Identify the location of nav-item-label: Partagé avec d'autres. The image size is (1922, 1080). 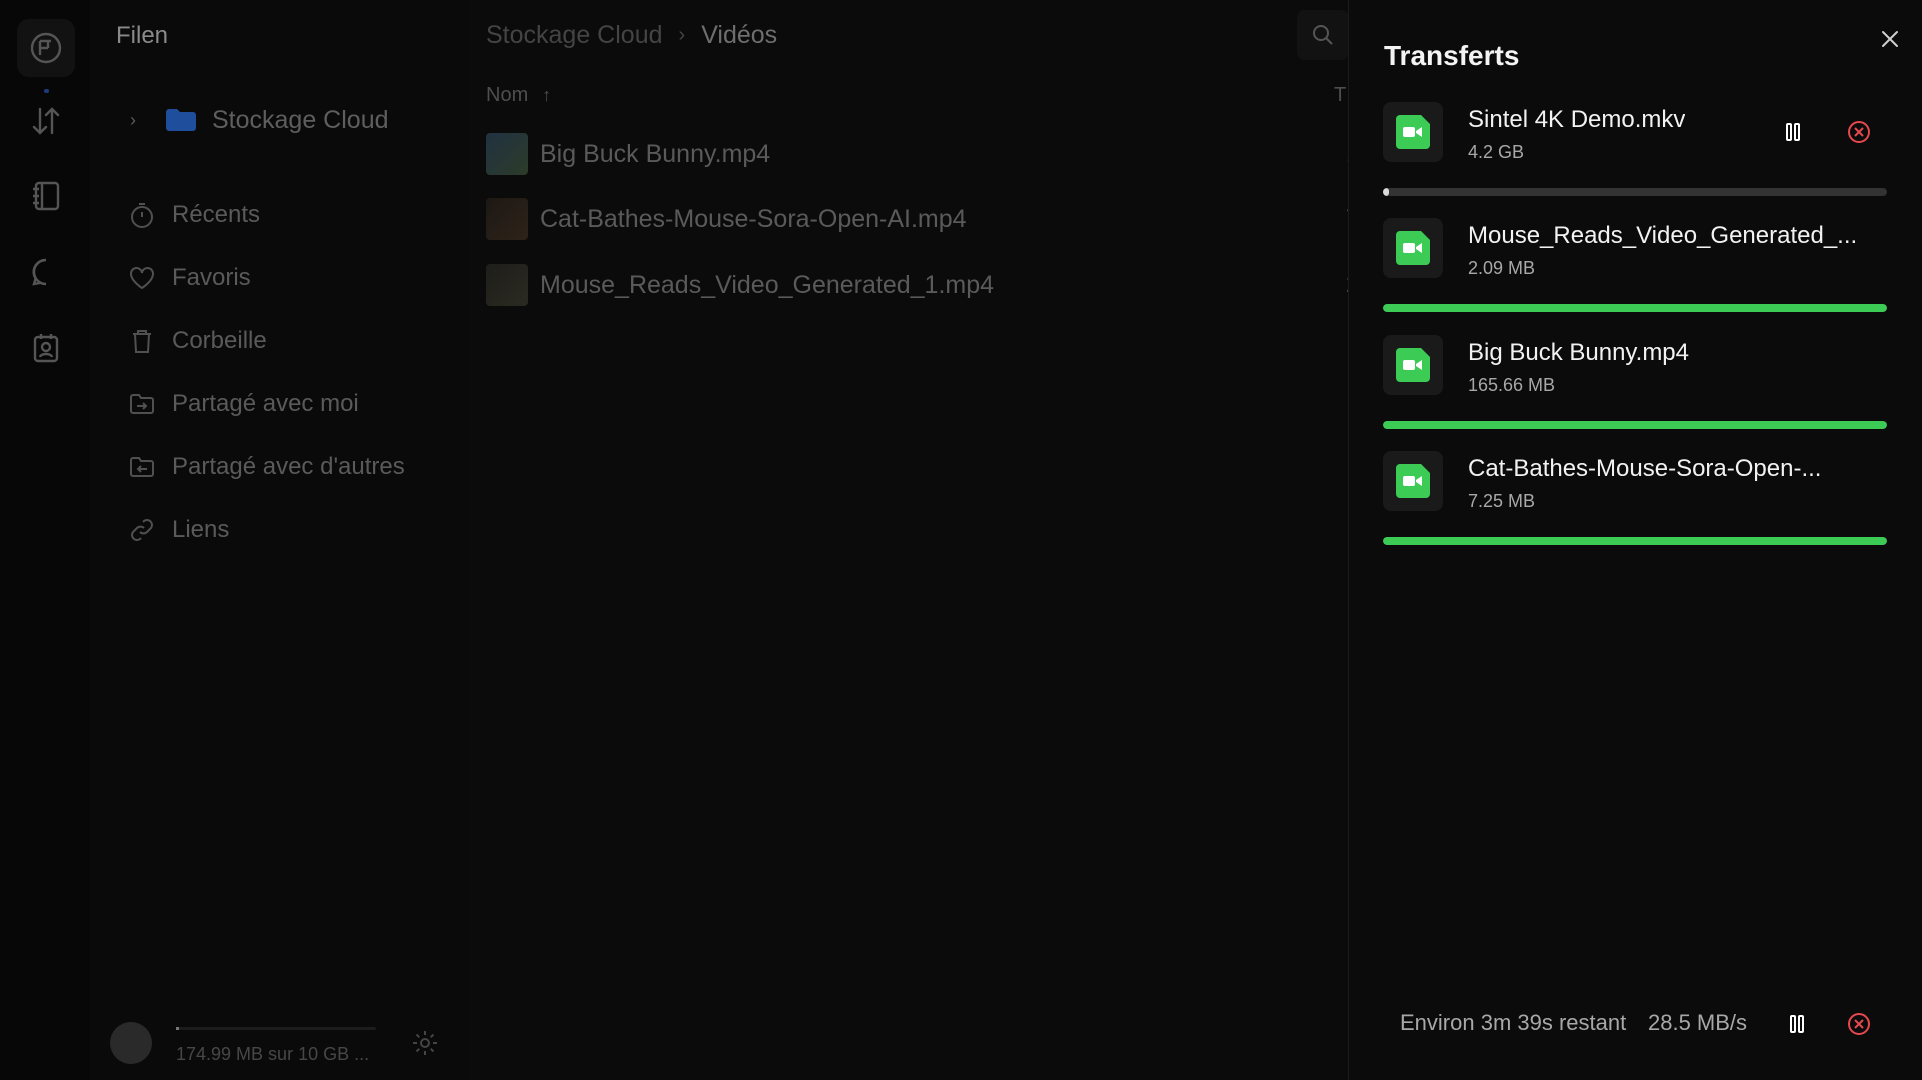
(288, 466).